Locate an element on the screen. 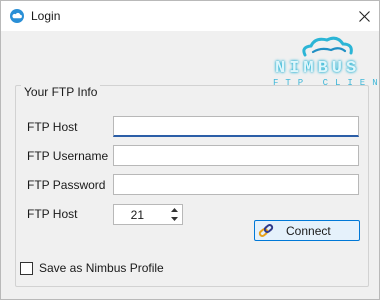 The image size is (380, 300). close-icon is located at coordinates (364, 16).